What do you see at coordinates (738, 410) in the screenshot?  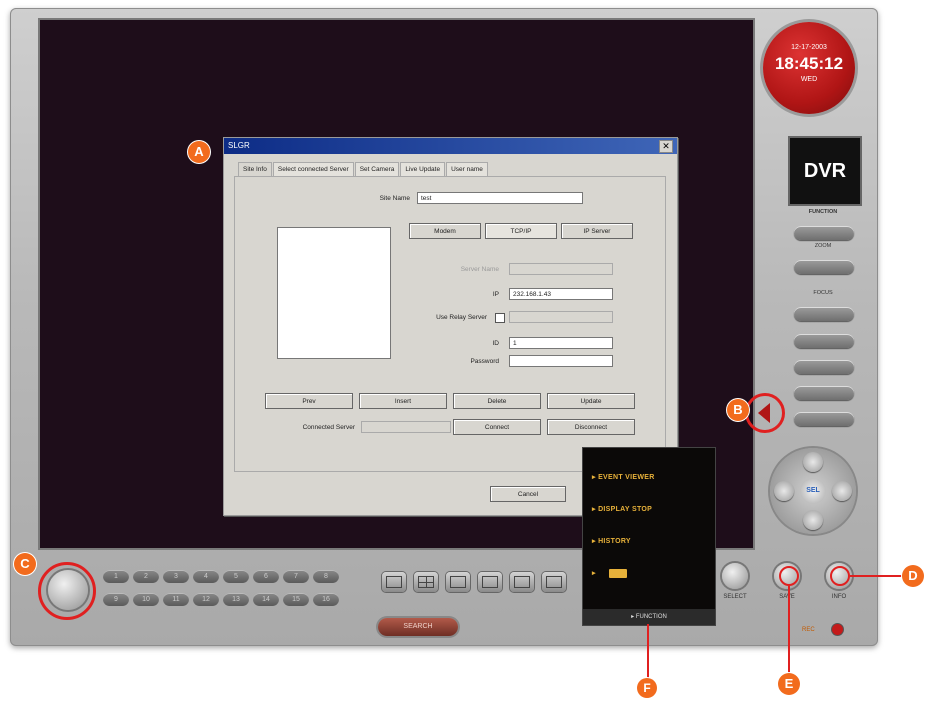 I see `callout-marker-b: B` at bounding box center [738, 410].